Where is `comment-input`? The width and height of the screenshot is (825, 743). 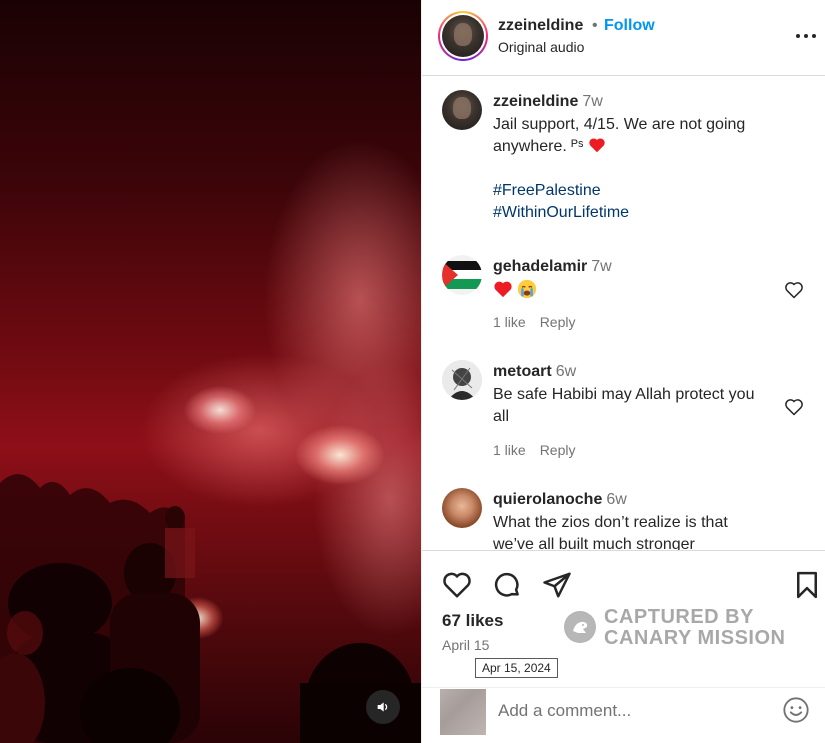
comment-input is located at coordinates (628, 711).